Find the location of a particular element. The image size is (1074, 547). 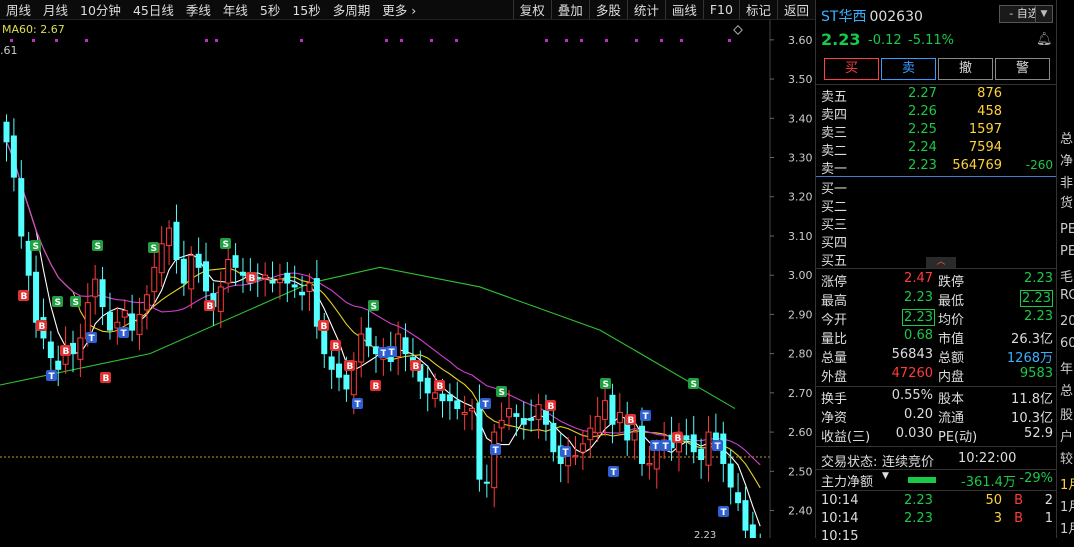

chevron-down-icon: ▼ is located at coordinates (1044, 14).